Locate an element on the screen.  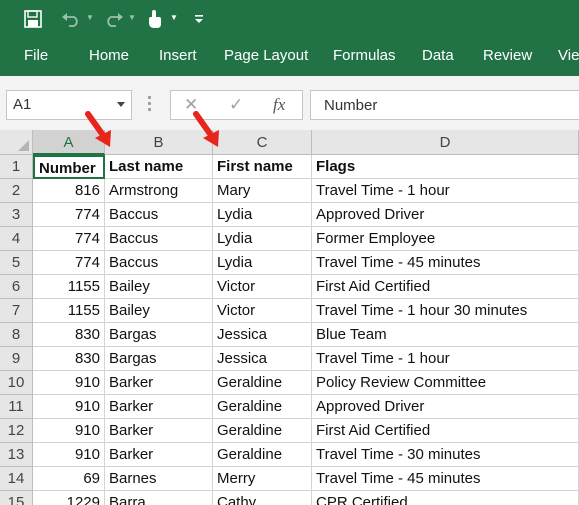
cell-d2: Travel Time - 1 hour is located at coordinates (445, 191).